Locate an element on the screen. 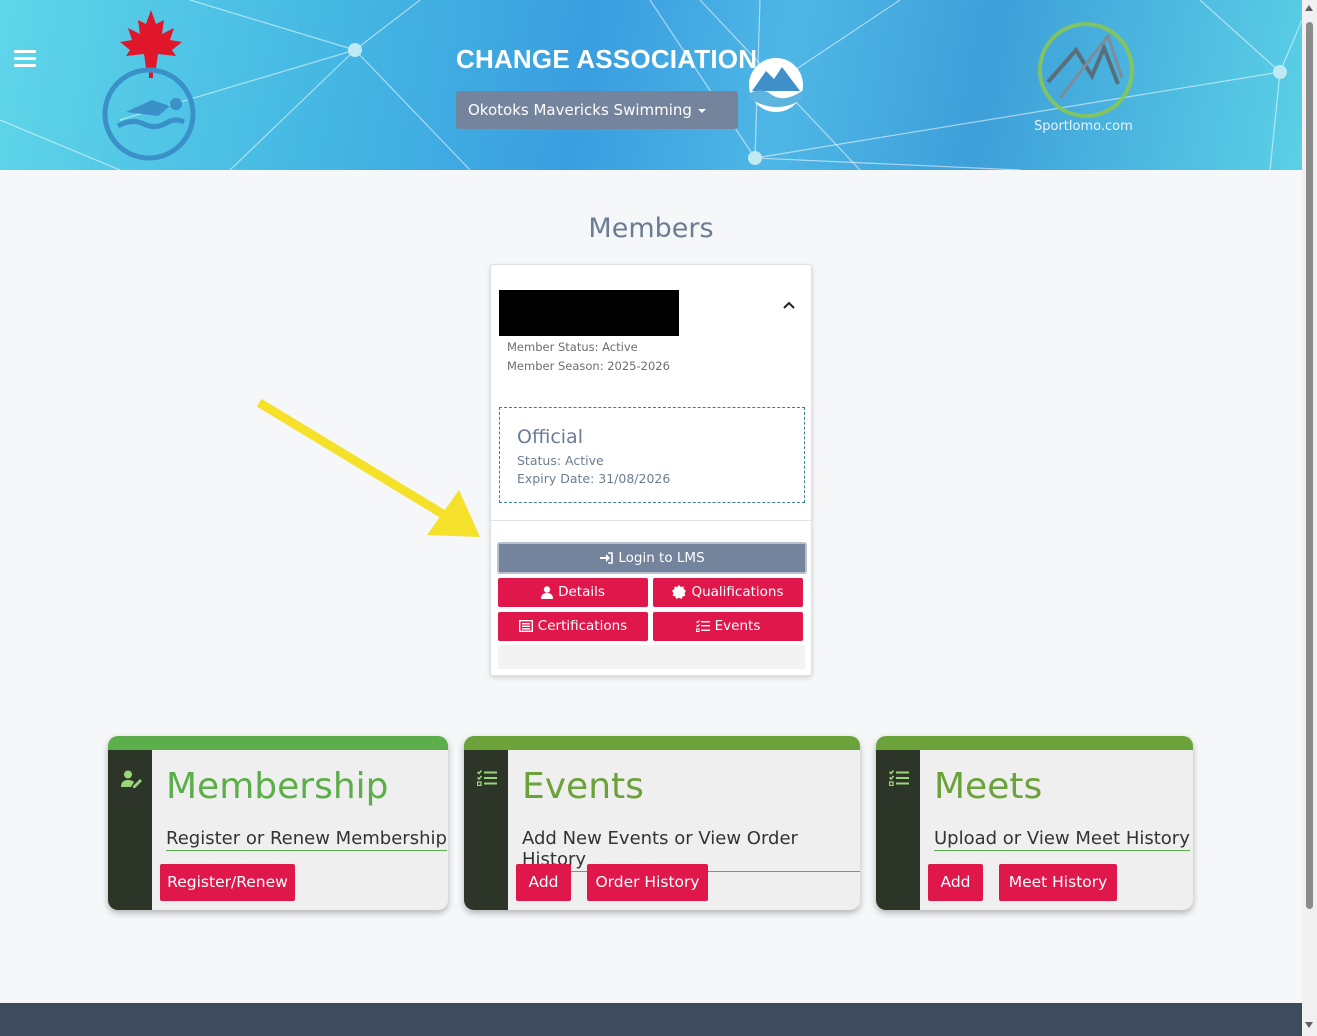 The image size is (1317, 1036). order-history-button: Order History is located at coordinates (647, 882).